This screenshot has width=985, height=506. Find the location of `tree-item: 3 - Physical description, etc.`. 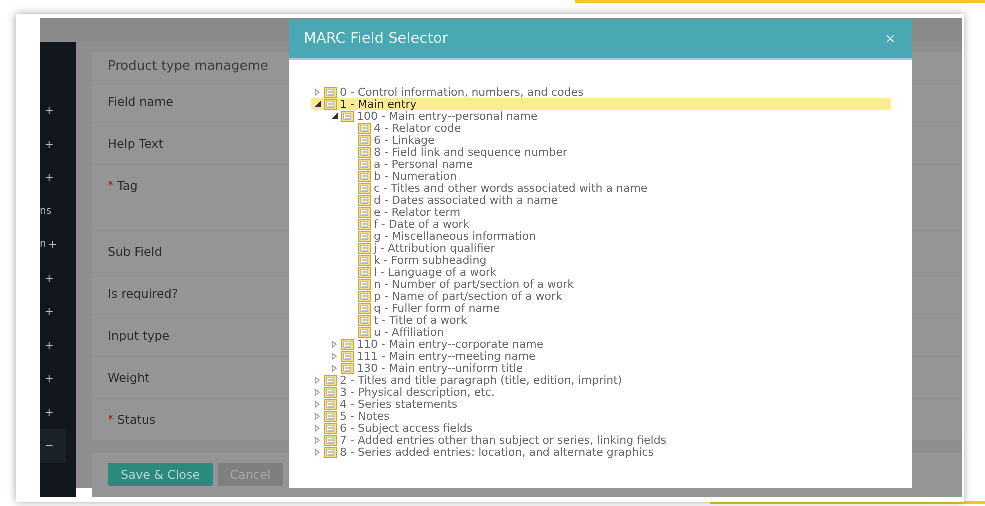

tree-item: 3 - Physical description, etc. is located at coordinates (601, 392).